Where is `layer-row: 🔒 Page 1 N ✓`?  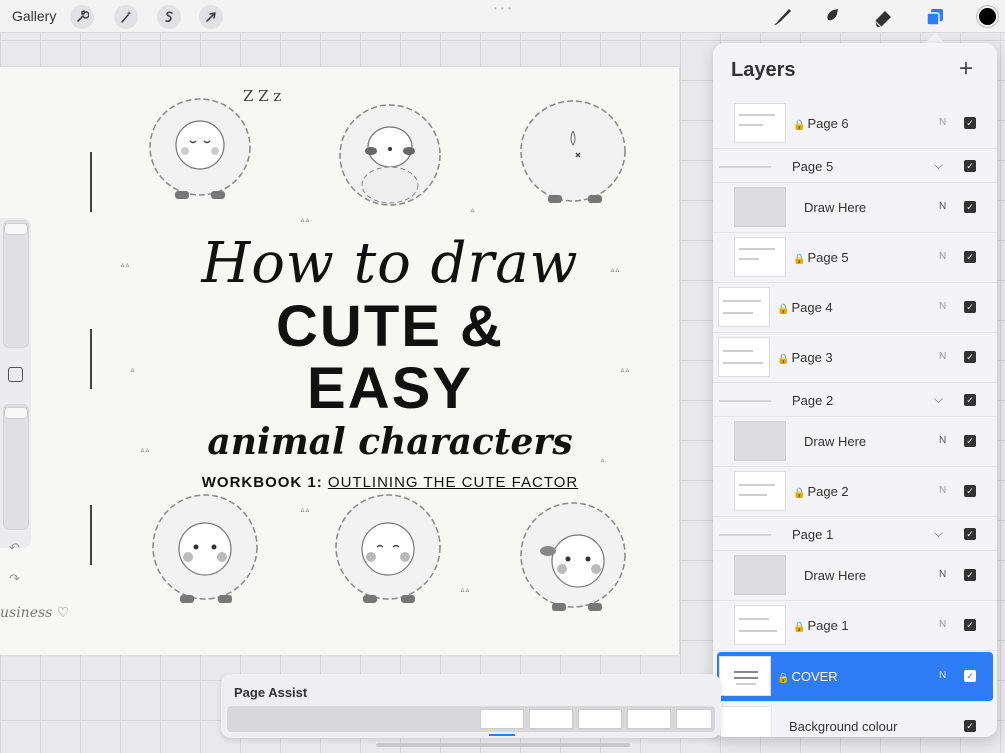 layer-row: 🔒 Page 1 N ✓ is located at coordinates (855, 626).